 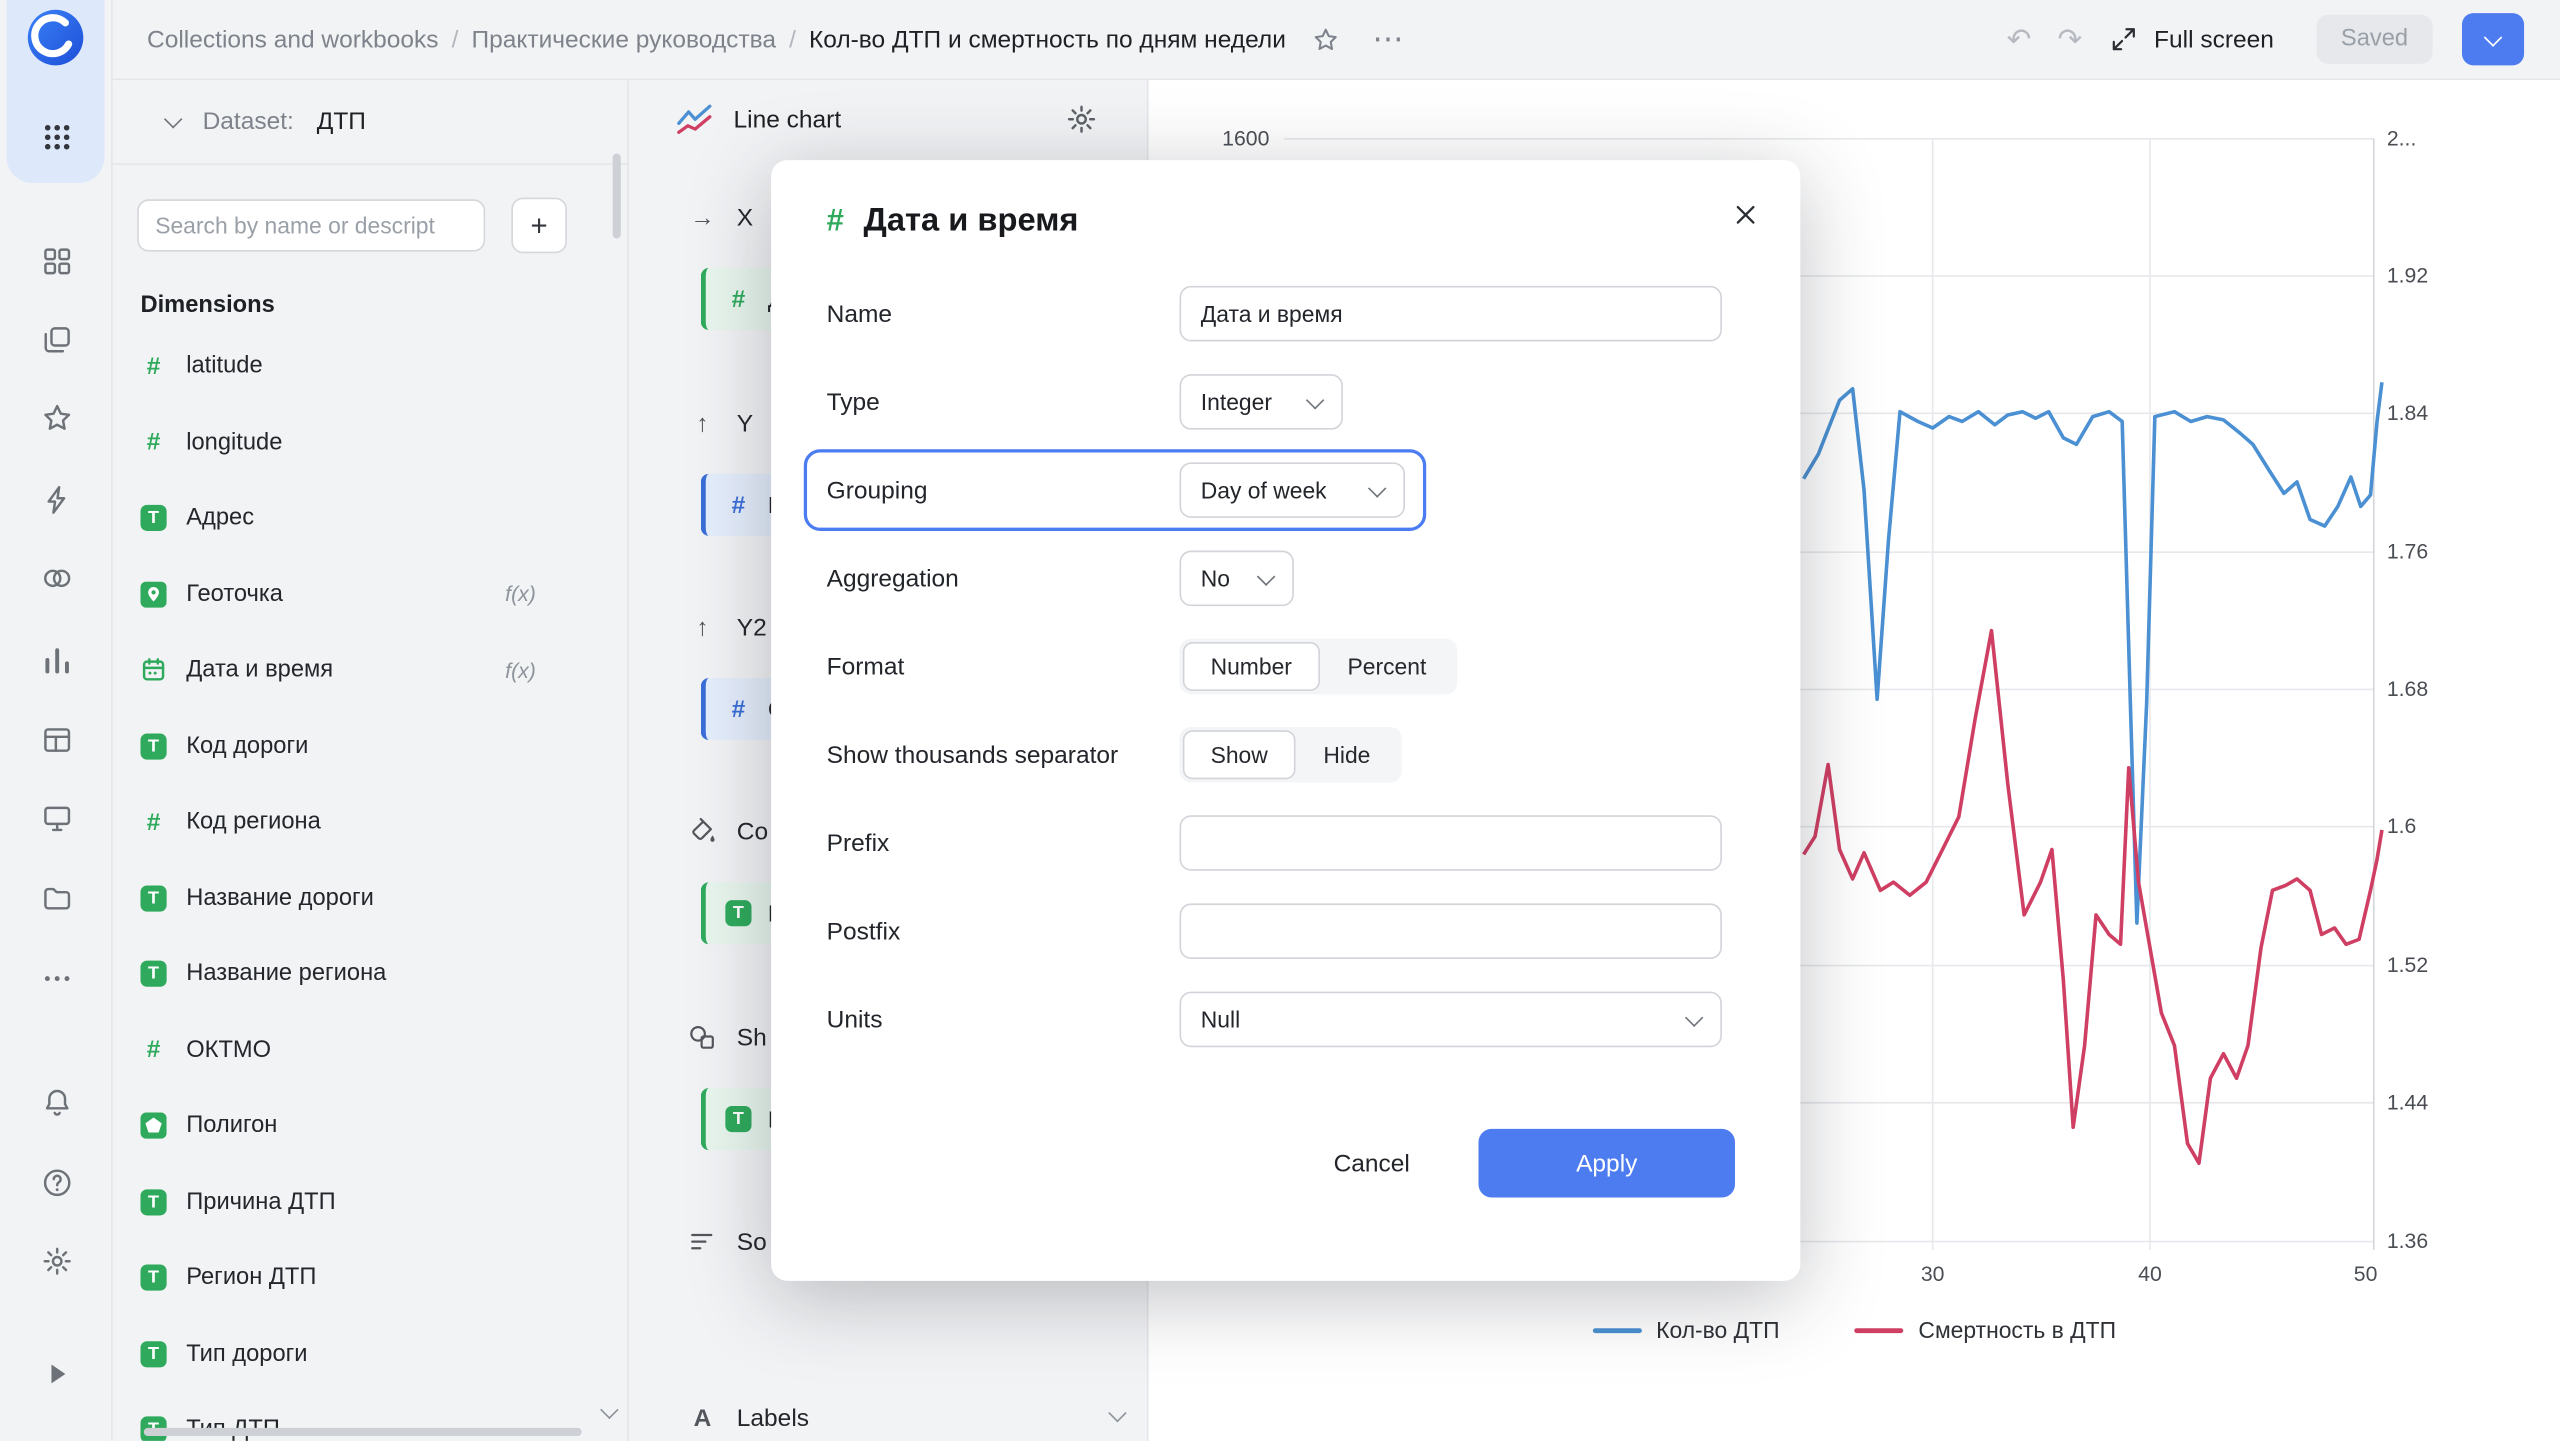 I want to click on section-y2: ↑ Y2, so click(x=727, y=627).